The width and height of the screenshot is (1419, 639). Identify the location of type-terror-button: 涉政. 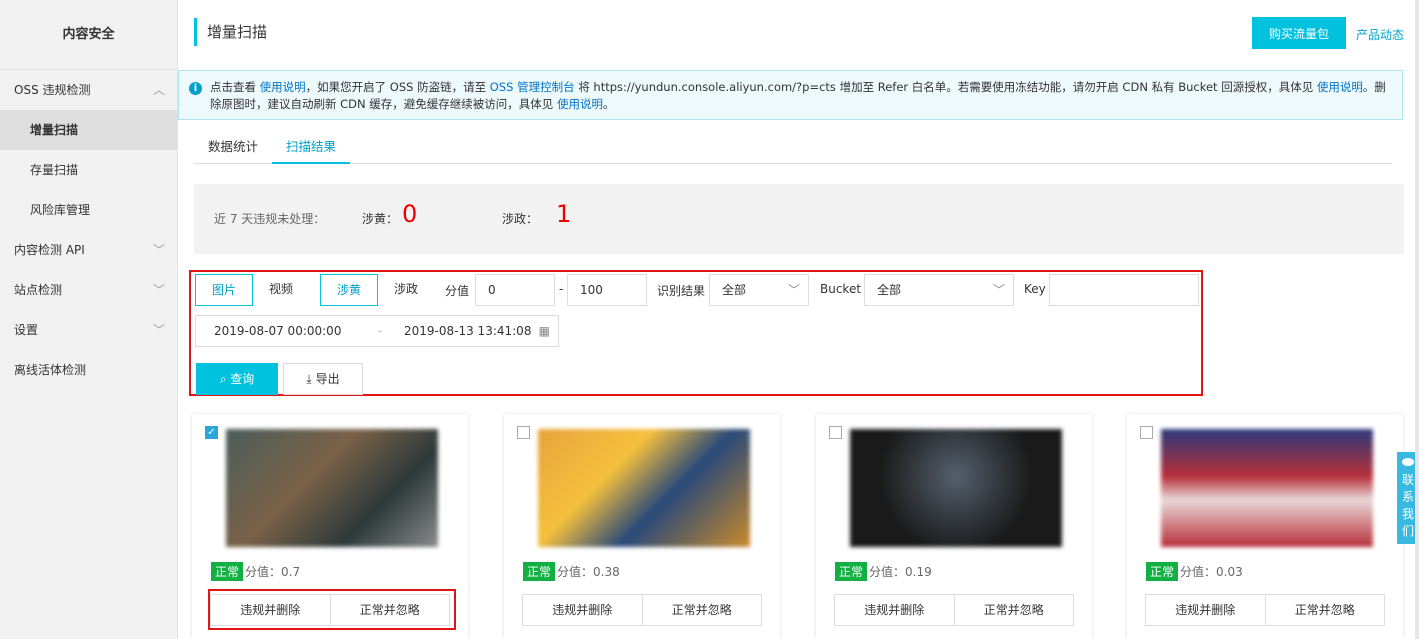
(406, 290).